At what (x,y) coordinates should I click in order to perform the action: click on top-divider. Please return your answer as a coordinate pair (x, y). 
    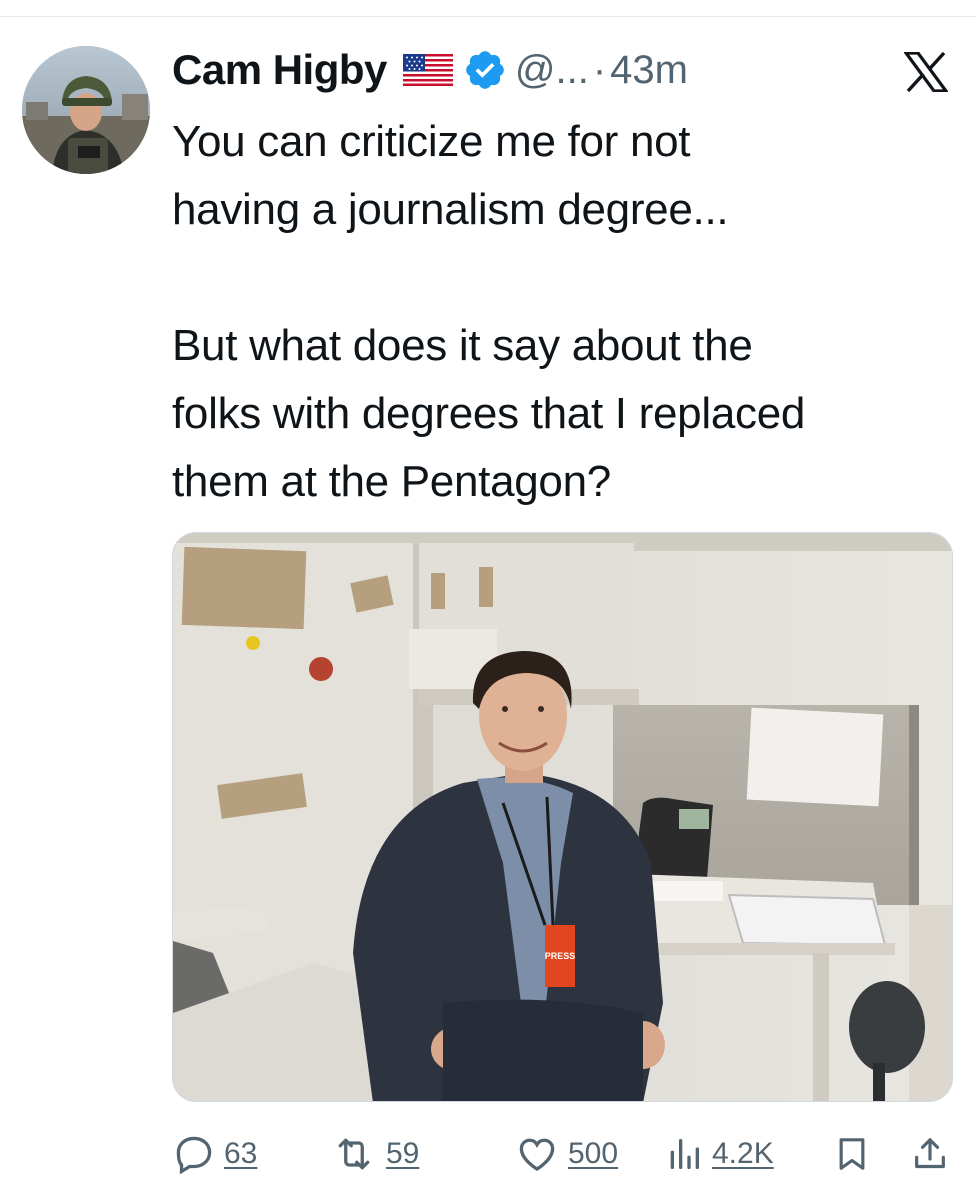
    Looking at the image, I should click on (488, 16).